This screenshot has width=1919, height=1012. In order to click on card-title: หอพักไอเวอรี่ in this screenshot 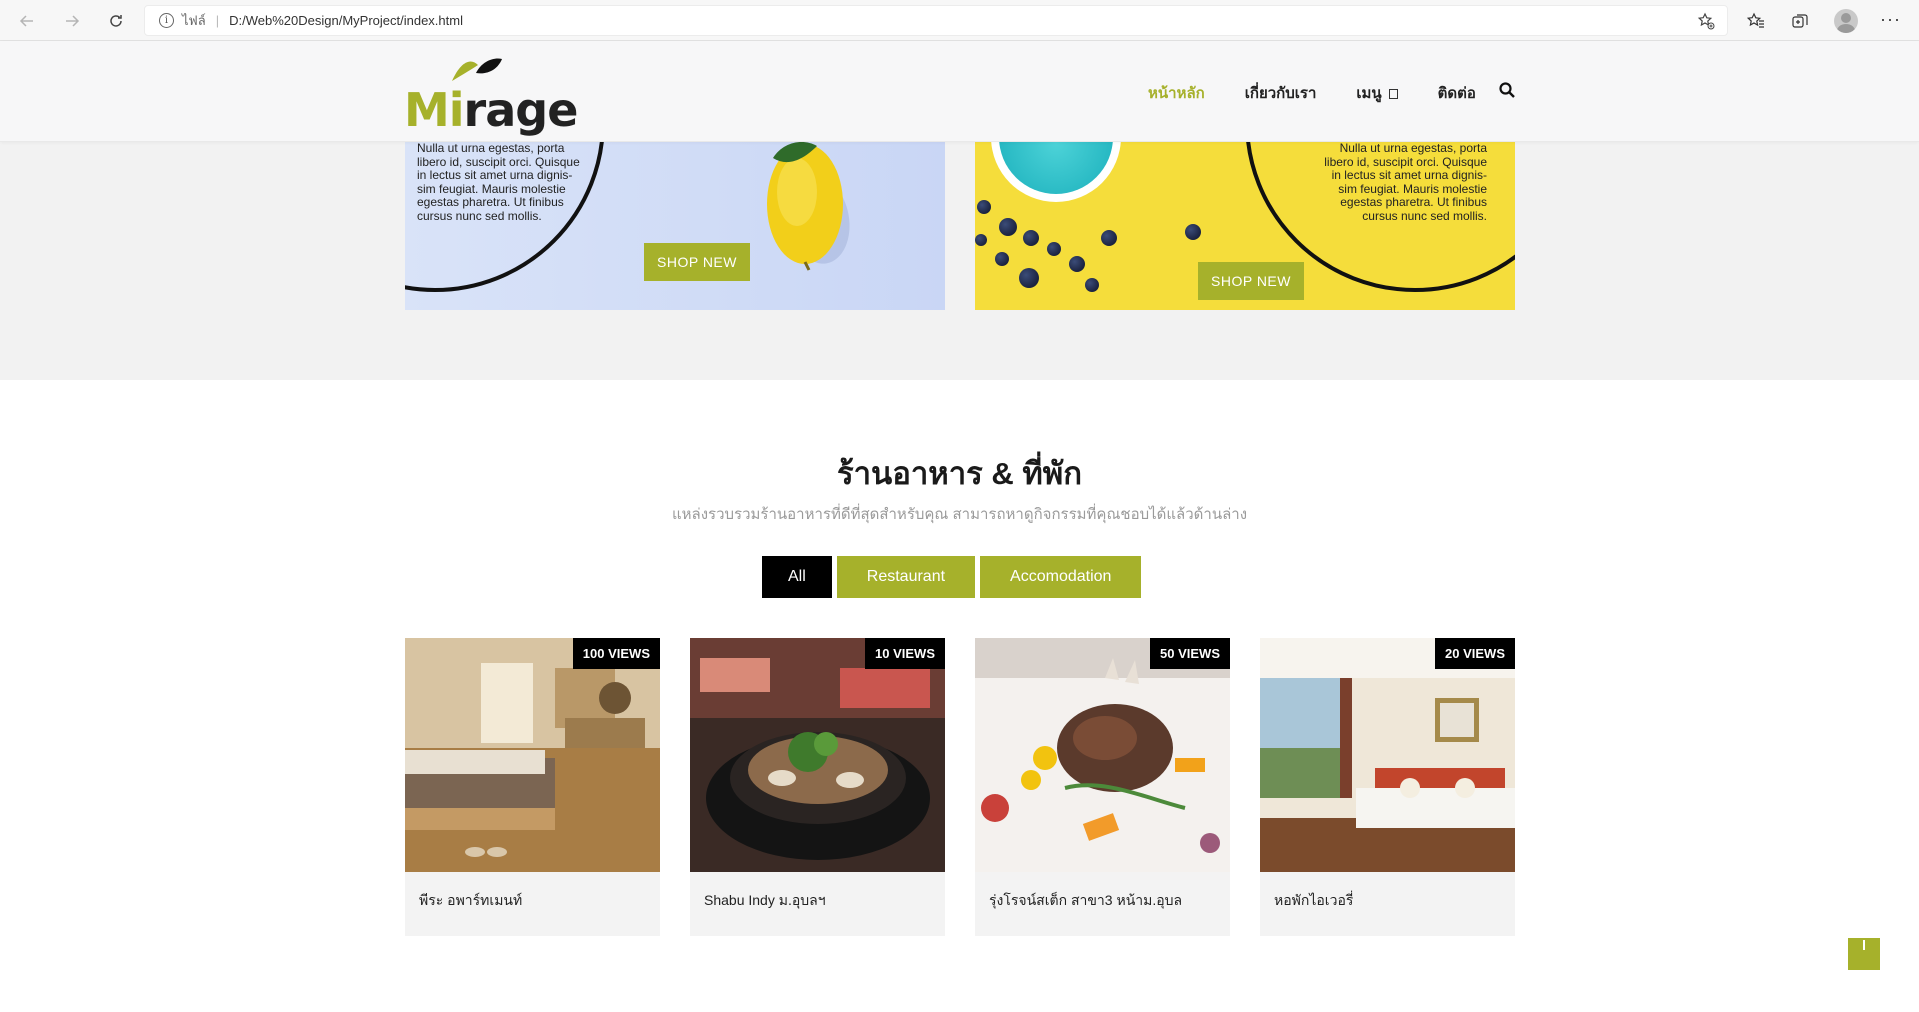, I will do `click(1313, 901)`.